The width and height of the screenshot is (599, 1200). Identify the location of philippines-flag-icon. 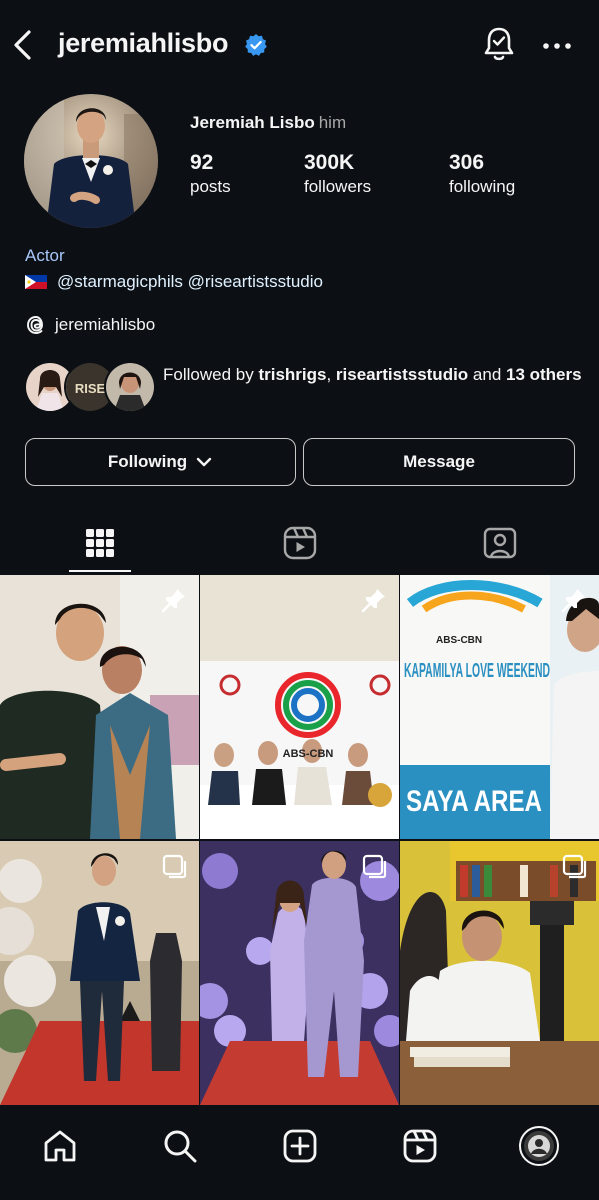
(36, 282).